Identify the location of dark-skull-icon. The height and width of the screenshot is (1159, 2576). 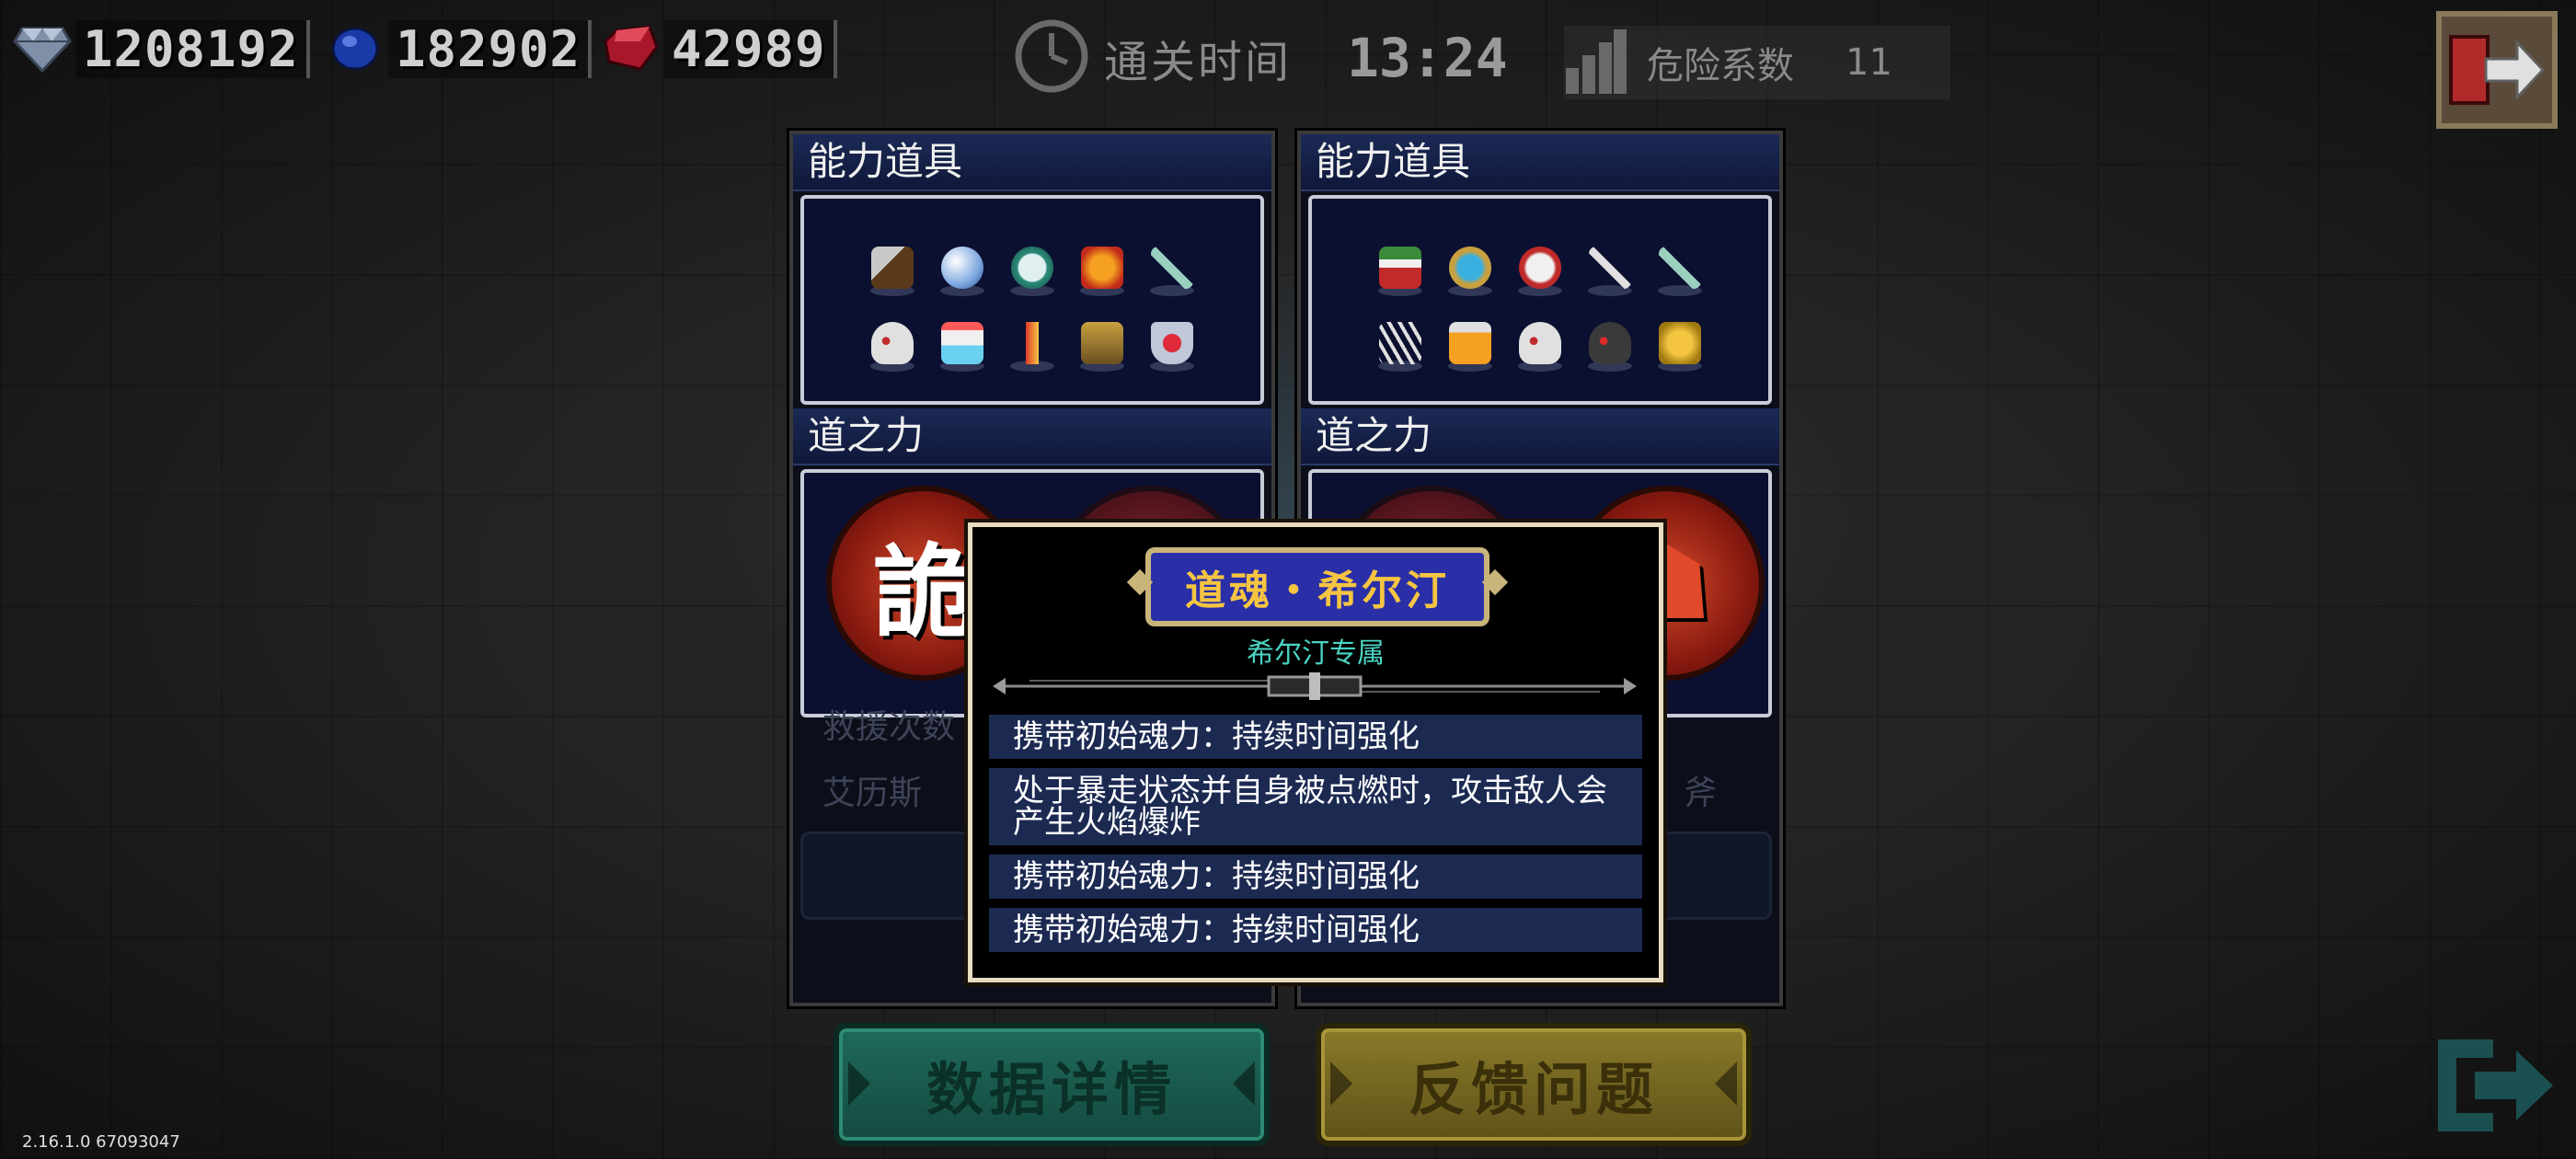
(1610, 337).